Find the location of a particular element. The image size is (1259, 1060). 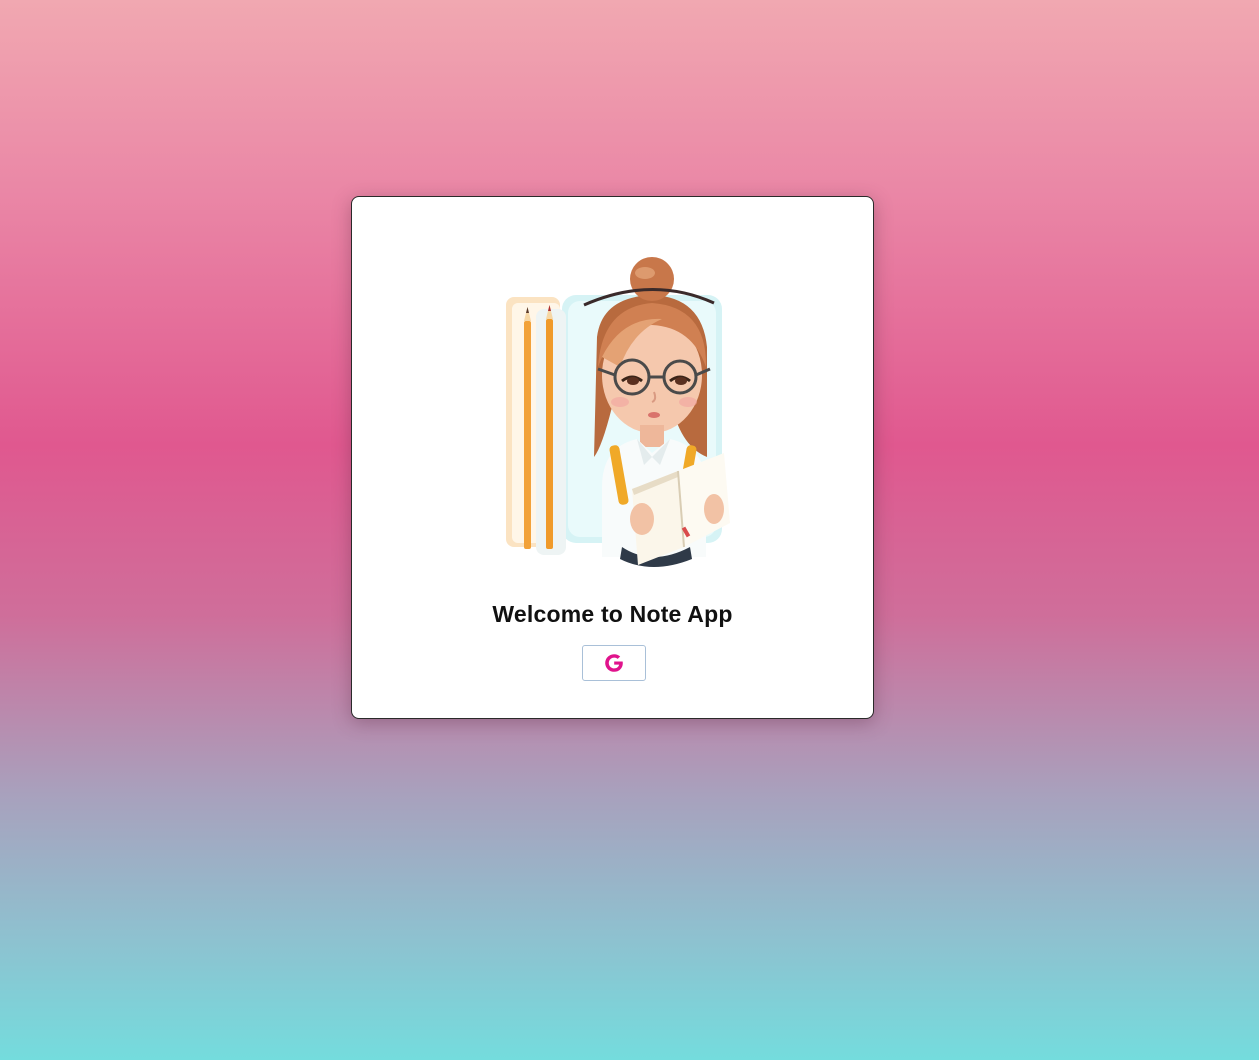

welcome-title: Welcome to Note App is located at coordinates (612, 614).